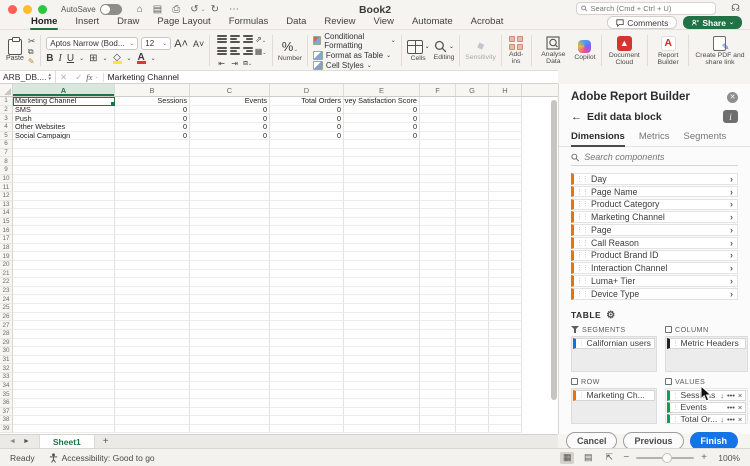  What do you see at coordinates (307, 179) in the screenshot?
I see `cell-d10` at bounding box center [307, 179].